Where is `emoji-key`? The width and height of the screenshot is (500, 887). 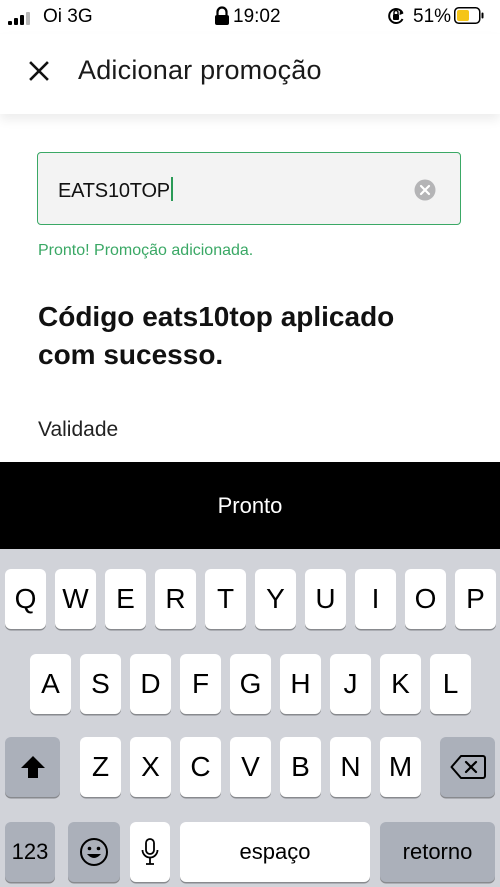 emoji-key is located at coordinates (94, 852).